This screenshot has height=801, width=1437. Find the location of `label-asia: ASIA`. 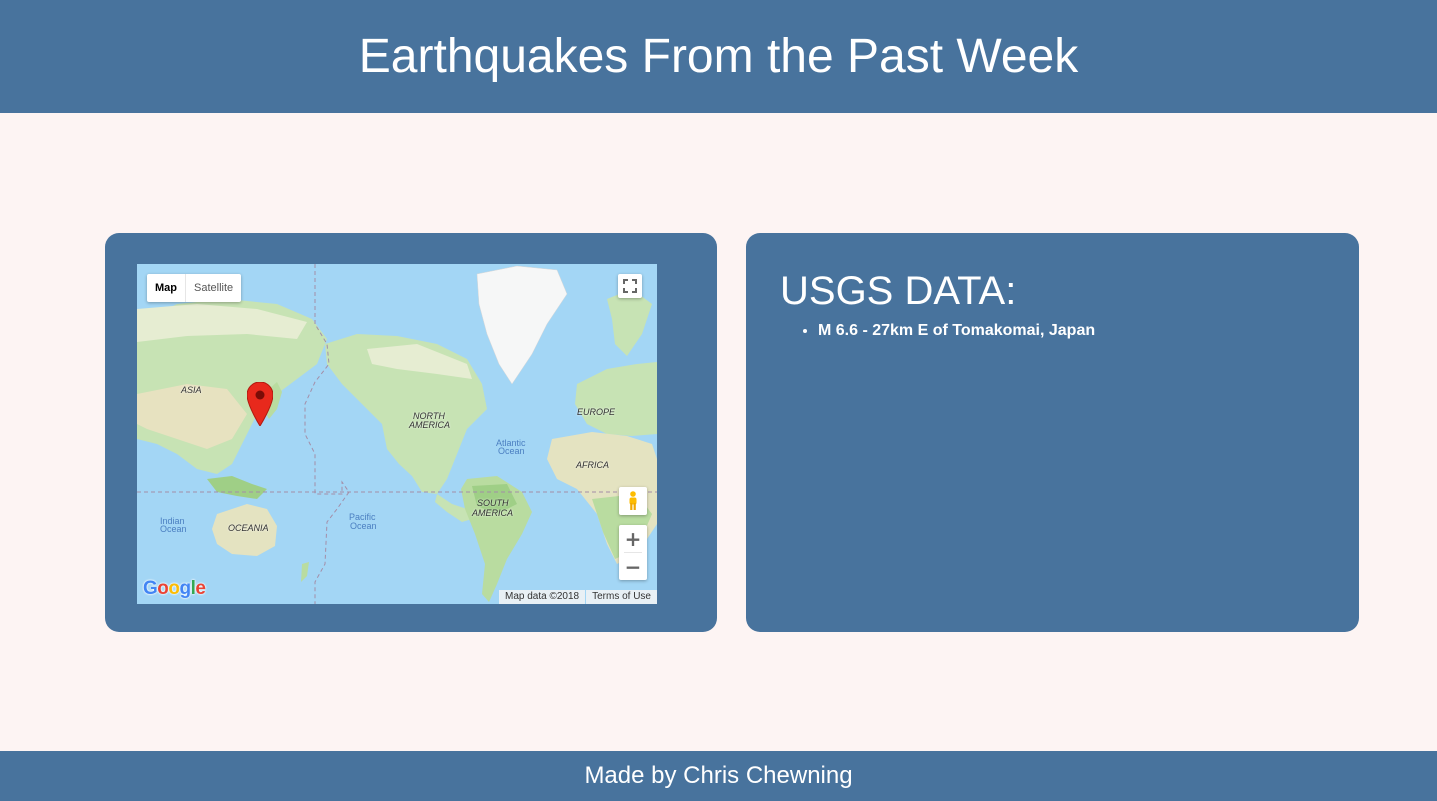

label-asia: ASIA is located at coordinates (191, 390).